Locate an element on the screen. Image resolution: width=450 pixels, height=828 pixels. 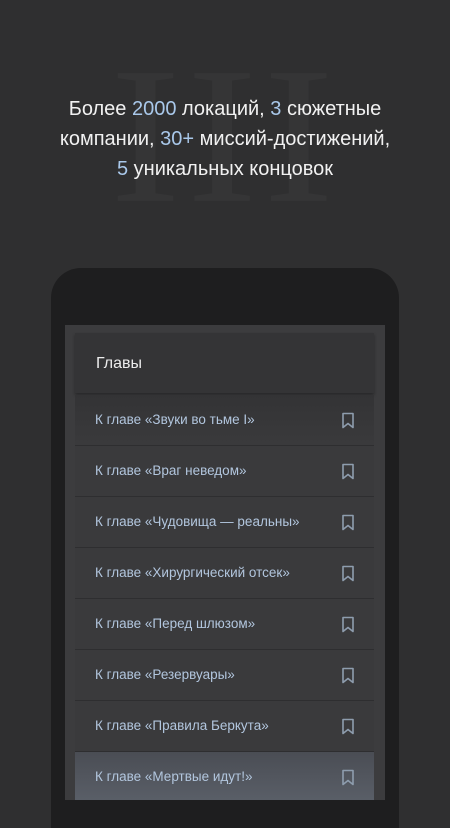
app-bar: Главы is located at coordinates (224, 363).